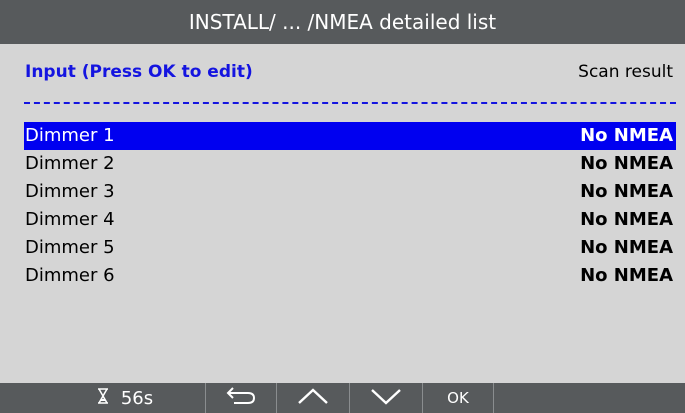 Image resolution: width=685 pixels, height=413 pixels. I want to click on column-header-scan-result: Scan result, so click(625, 72).